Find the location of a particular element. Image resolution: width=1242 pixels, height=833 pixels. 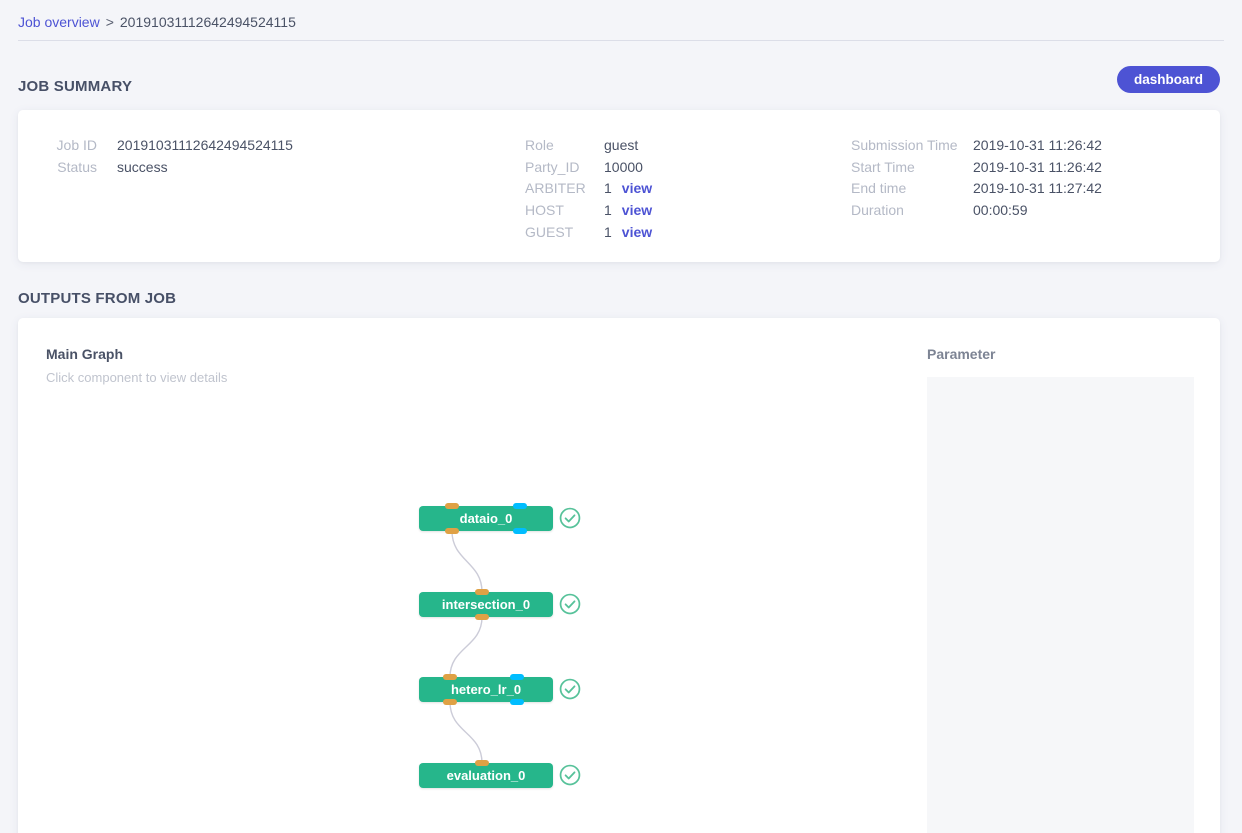

summary-label: Role is located at coordinates (539, 145).